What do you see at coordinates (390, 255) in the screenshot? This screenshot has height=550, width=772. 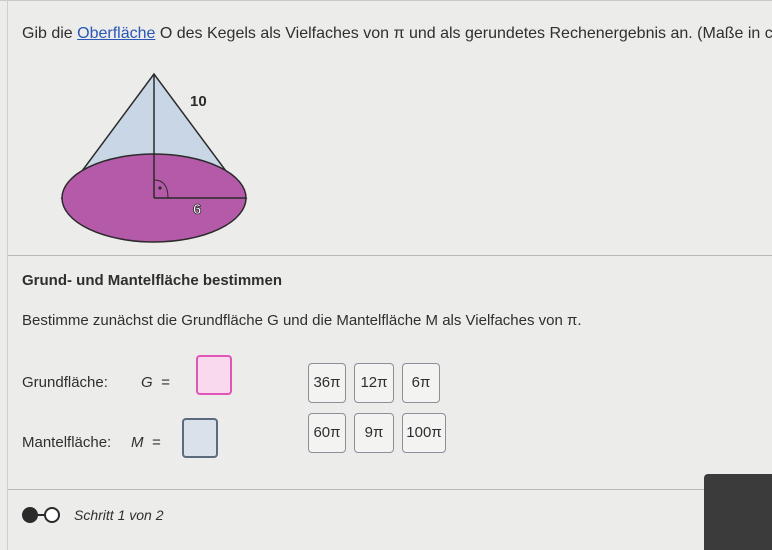 I see `section-divider` at bounding box center [390, 255].